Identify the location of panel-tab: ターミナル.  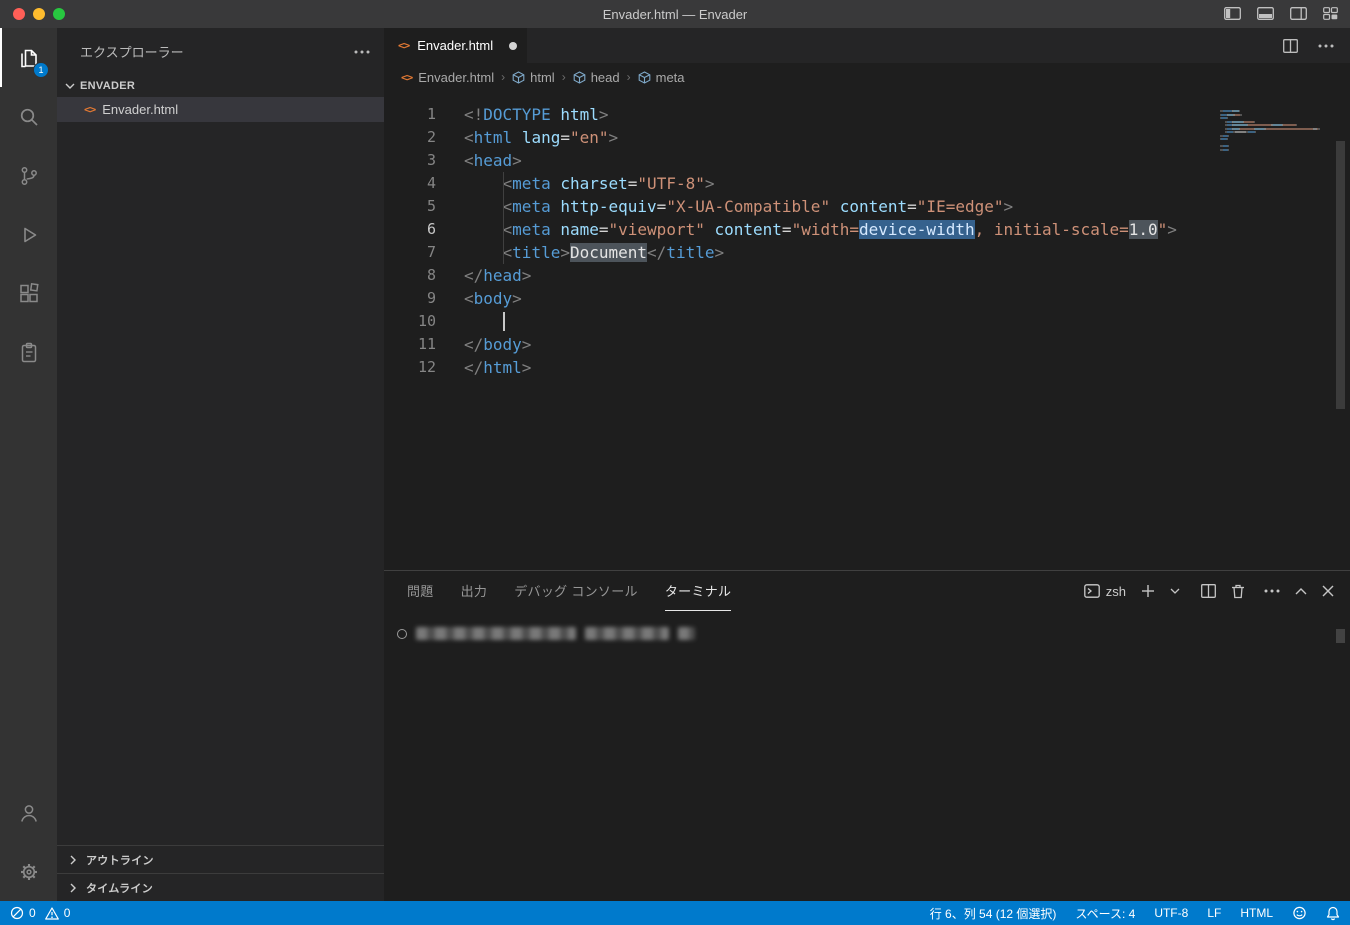
(698, 591).